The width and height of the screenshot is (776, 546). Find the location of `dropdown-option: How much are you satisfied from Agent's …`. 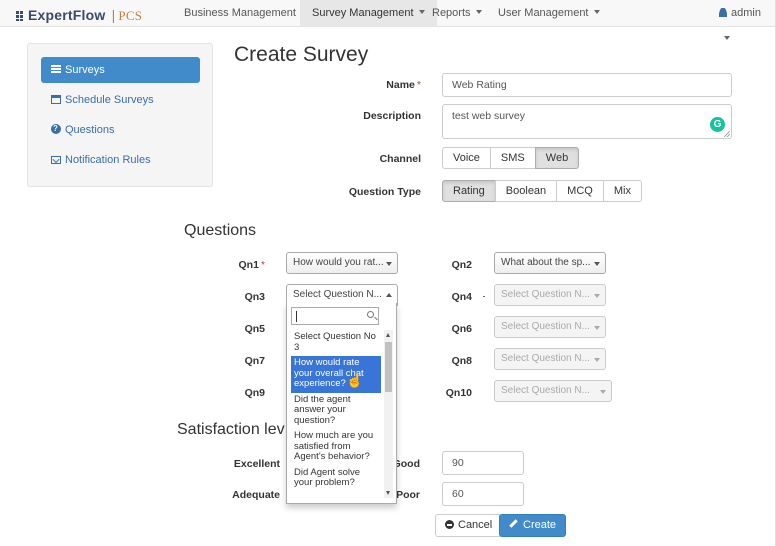

dropdown-option: How much are you satisfied from Agent's … is located at coordinates (336, 447).